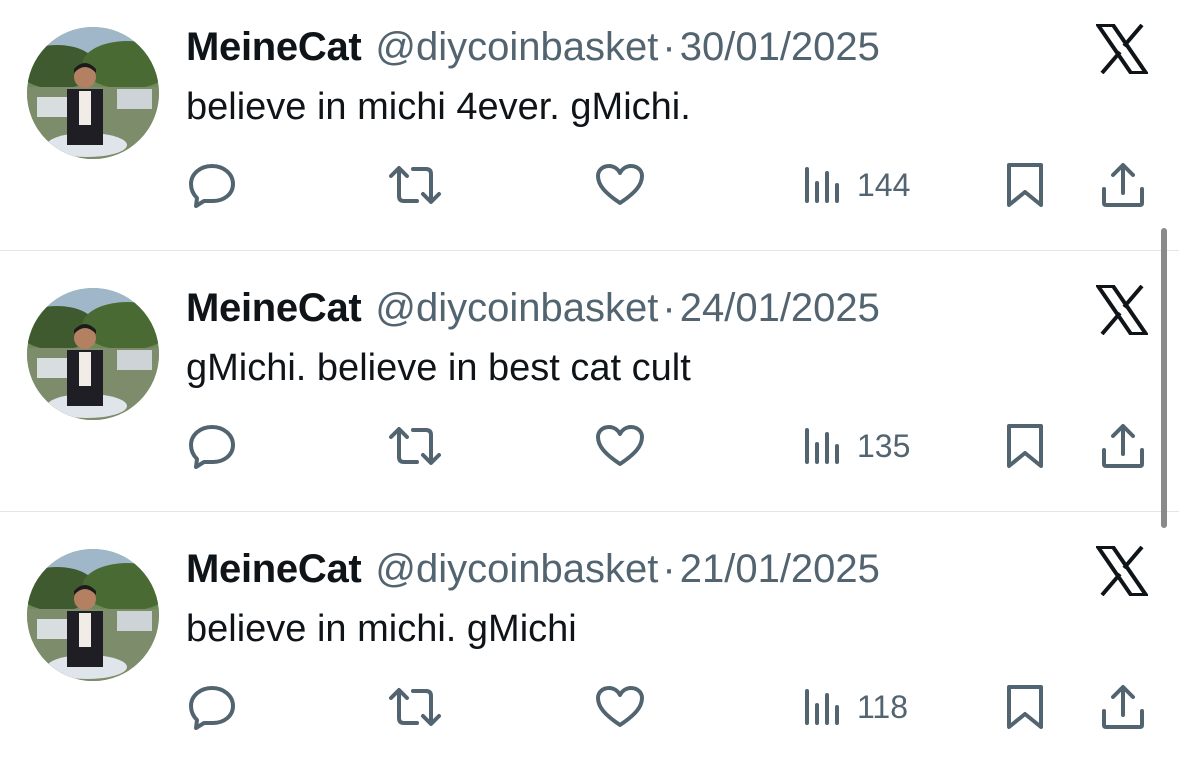 This screenshot has height=774, width=1179. I want to click on tweet-text: gMichi. believe in best cat cult, so click(438, 368).